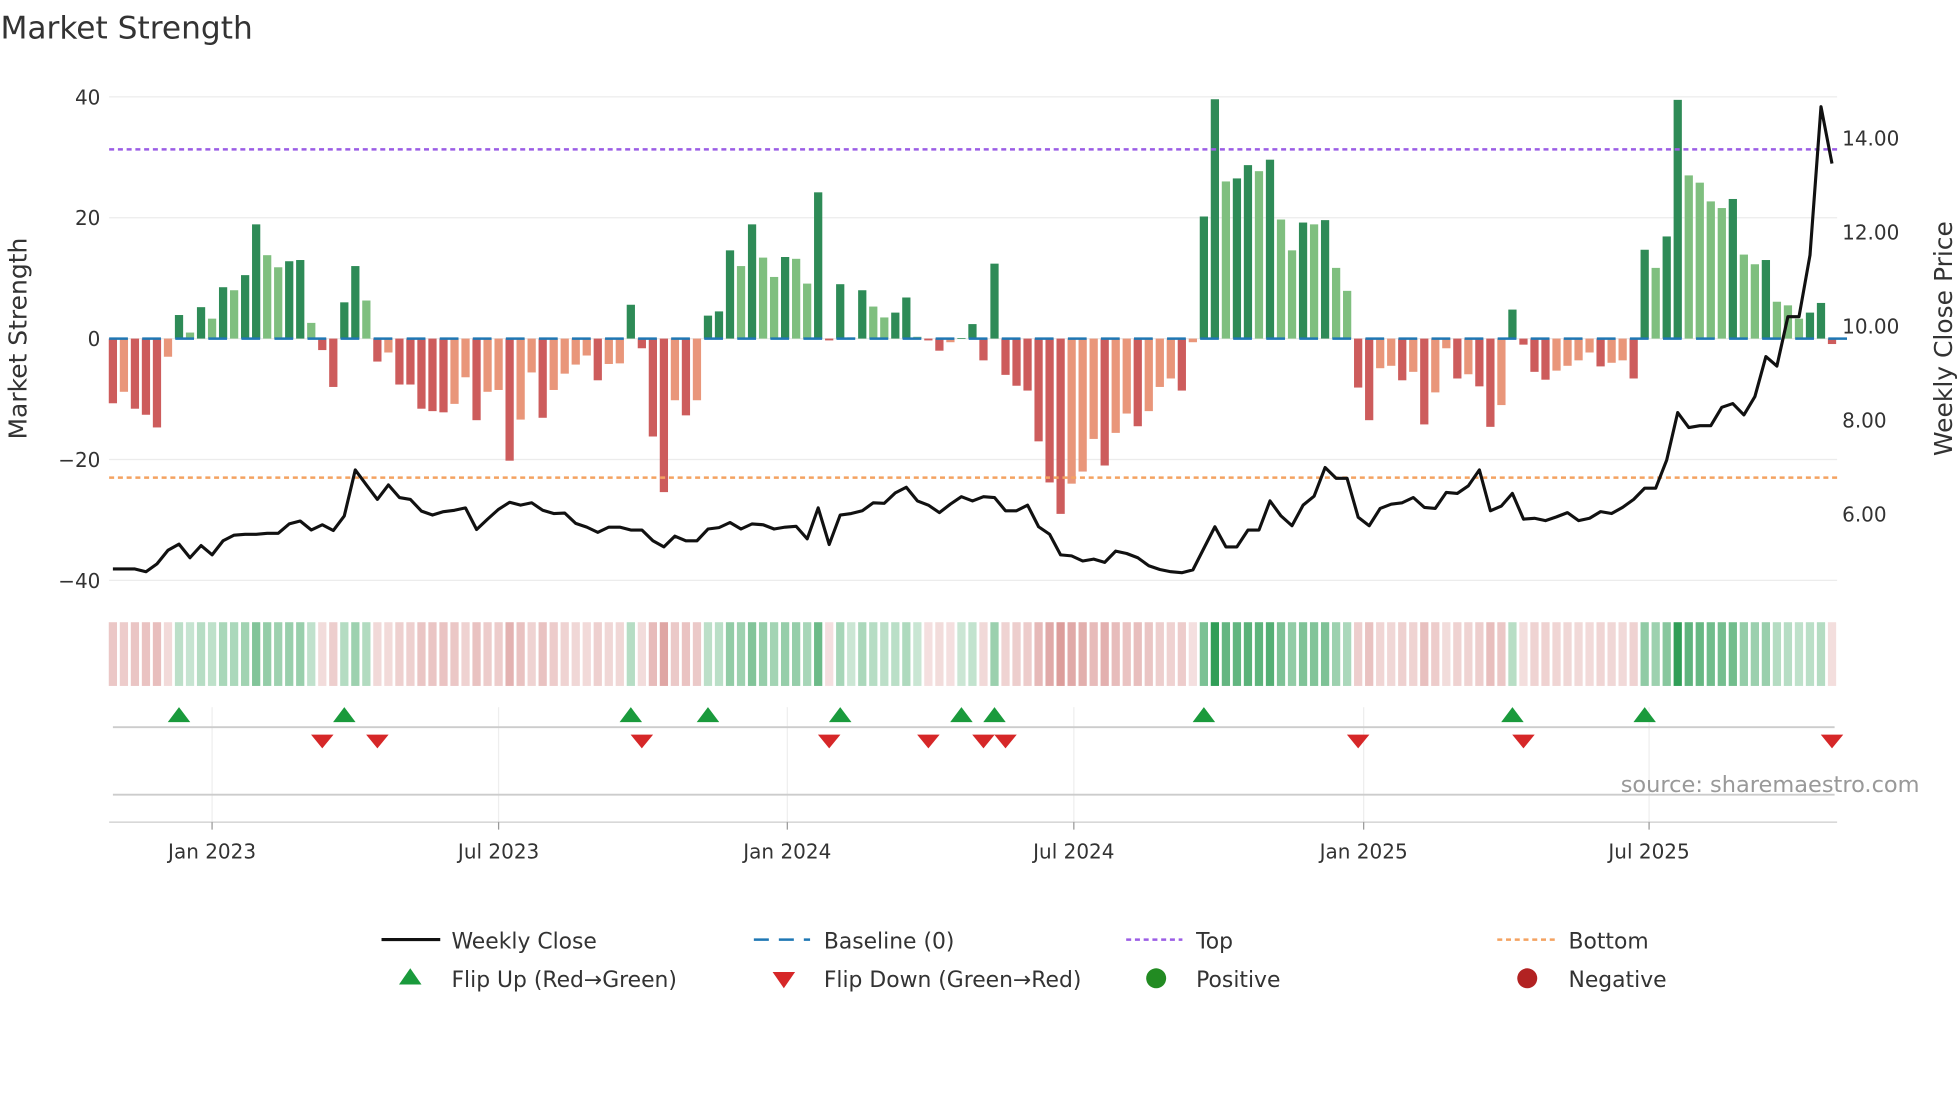 The width and height of the screenshot is (1960, 1102). I want to click on legend-item-baseline: Baseline (0), so click(854, 941).